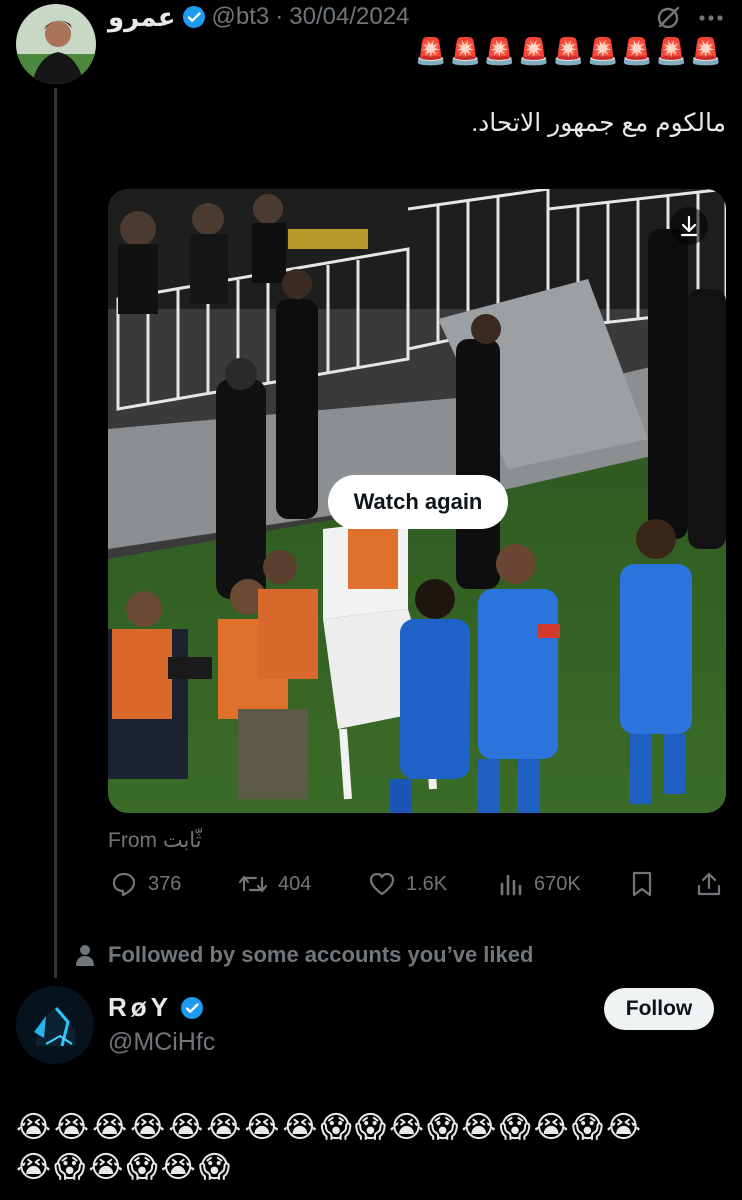 The height and width of the screenshot is (1200, 742). Describe the element at coordinates (241, 17) in the screenshot. I see `author-handle: @bt3` at that location.